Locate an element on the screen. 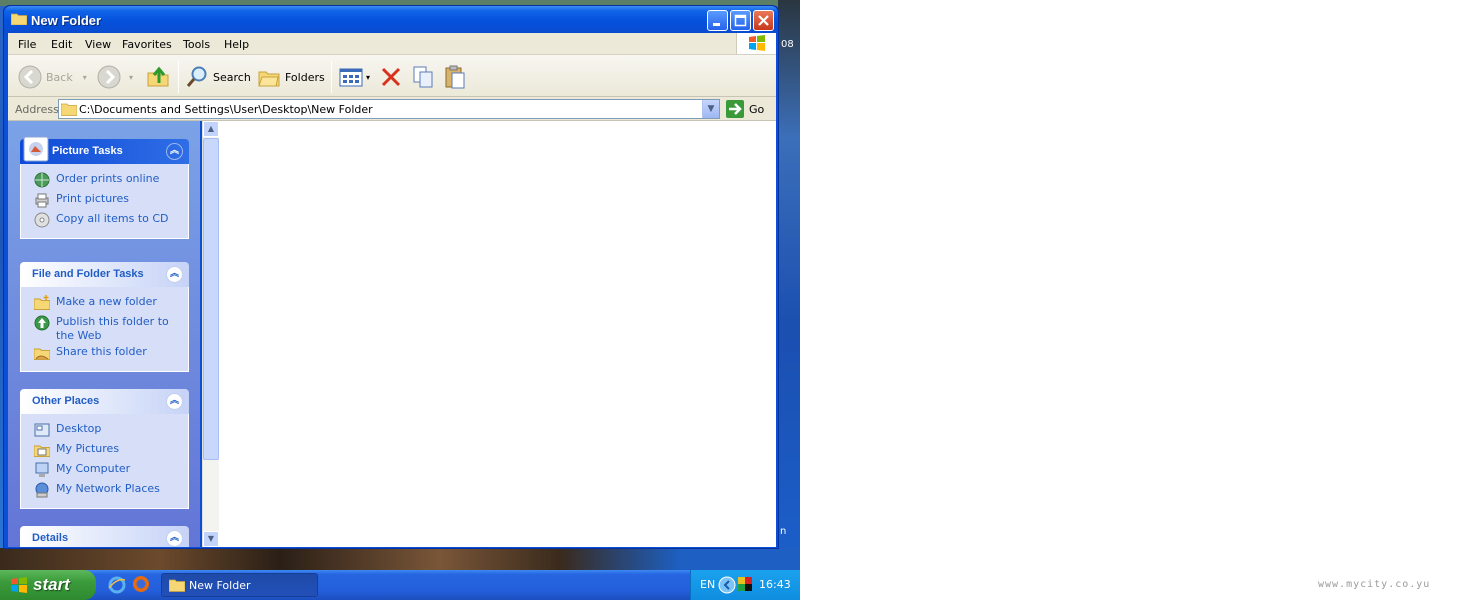  task-share-folder: Share this folder is located at coordinates (104, 355).